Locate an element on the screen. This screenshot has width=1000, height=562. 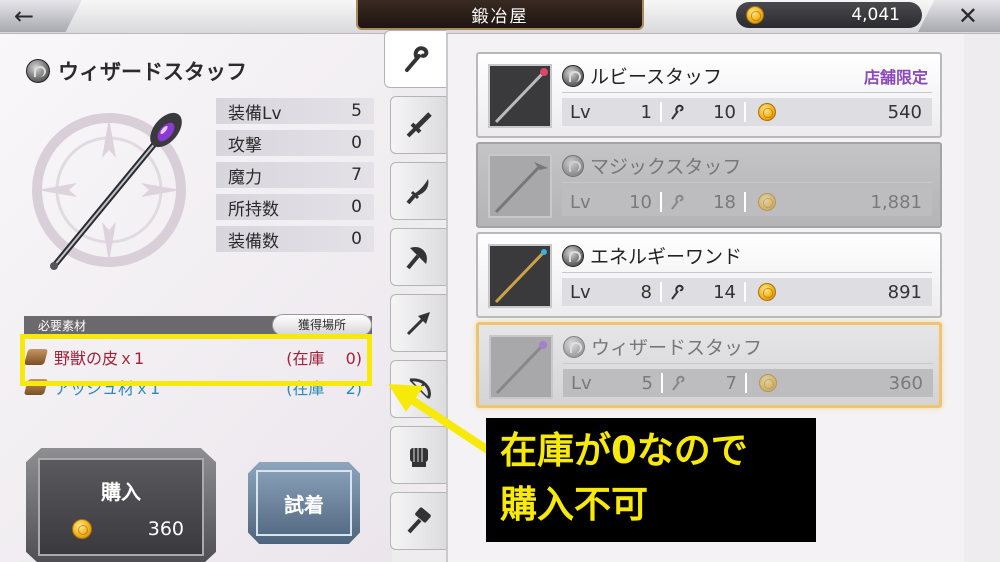
stat-row-owned: 所持数 0 is located at coordinates (295, 207).